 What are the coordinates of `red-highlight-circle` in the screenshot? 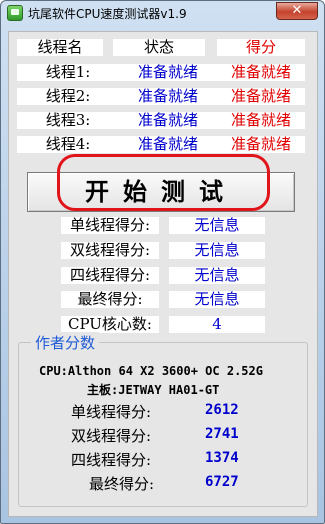 It's located at (163, 182).